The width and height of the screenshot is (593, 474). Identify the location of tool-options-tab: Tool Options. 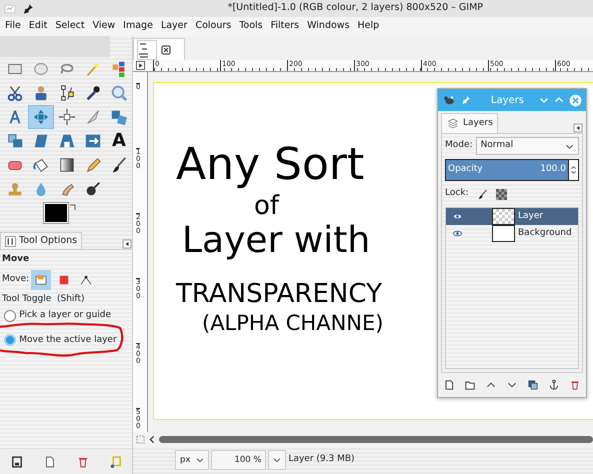
(41, 240).